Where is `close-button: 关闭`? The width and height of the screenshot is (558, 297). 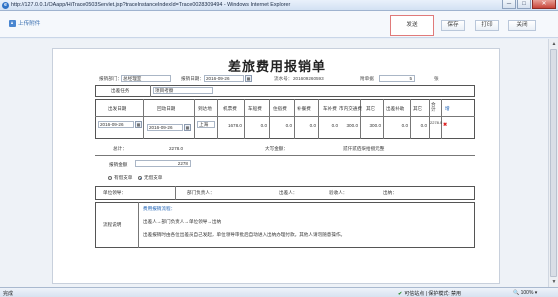 close-button: 关闭 is located at coordinates (522, 25).